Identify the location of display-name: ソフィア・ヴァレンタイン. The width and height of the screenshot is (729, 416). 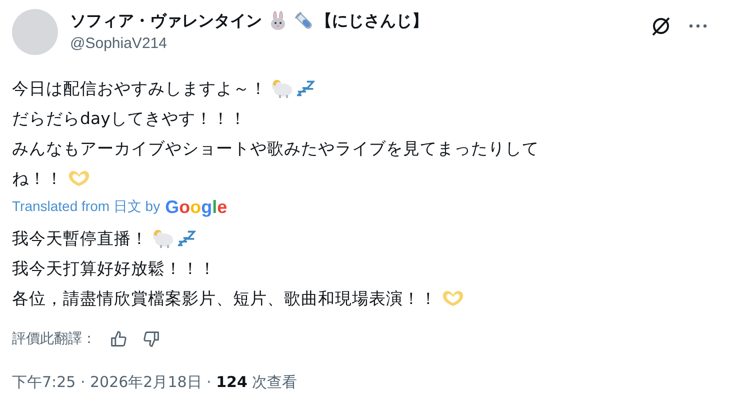
(166, 21).